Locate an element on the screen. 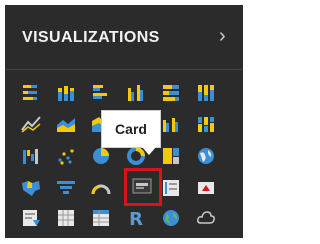 This screenshot has width=320, height=244. globe-icon is located at coordinates (171, 218).